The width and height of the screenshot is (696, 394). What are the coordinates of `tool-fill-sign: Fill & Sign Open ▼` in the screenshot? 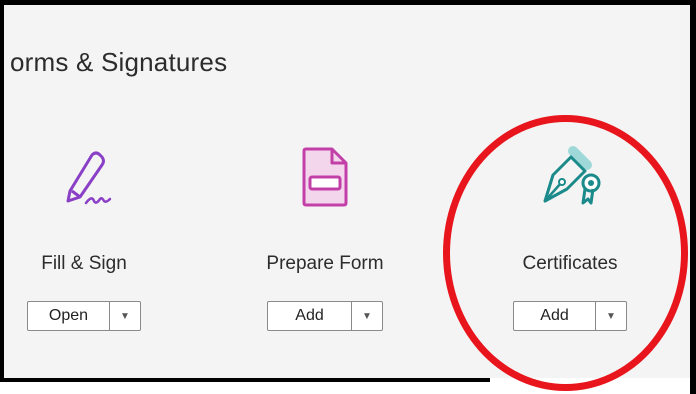 It's located at (94, 238).